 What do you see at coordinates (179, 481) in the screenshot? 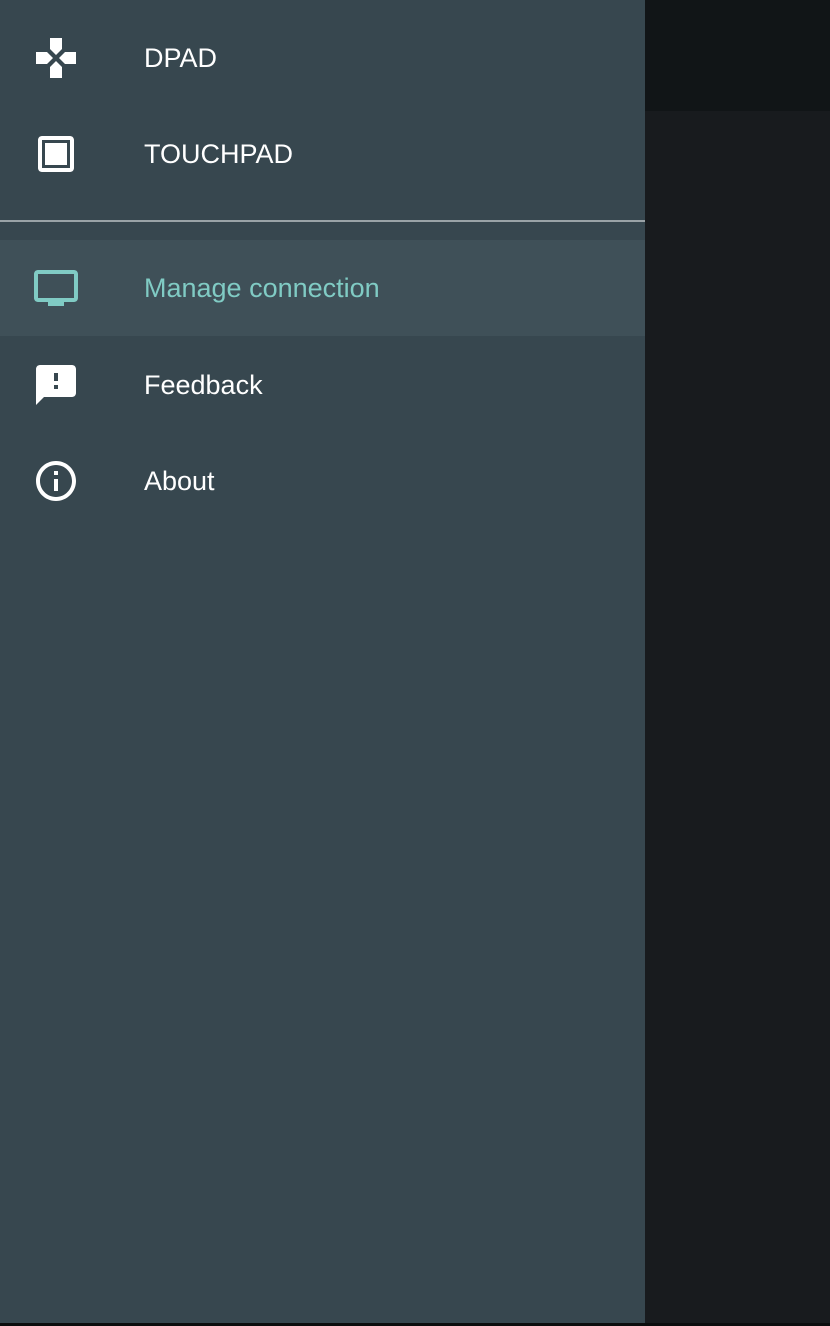
I see `drawer-item-label: About` at bounding box center [179, 481].